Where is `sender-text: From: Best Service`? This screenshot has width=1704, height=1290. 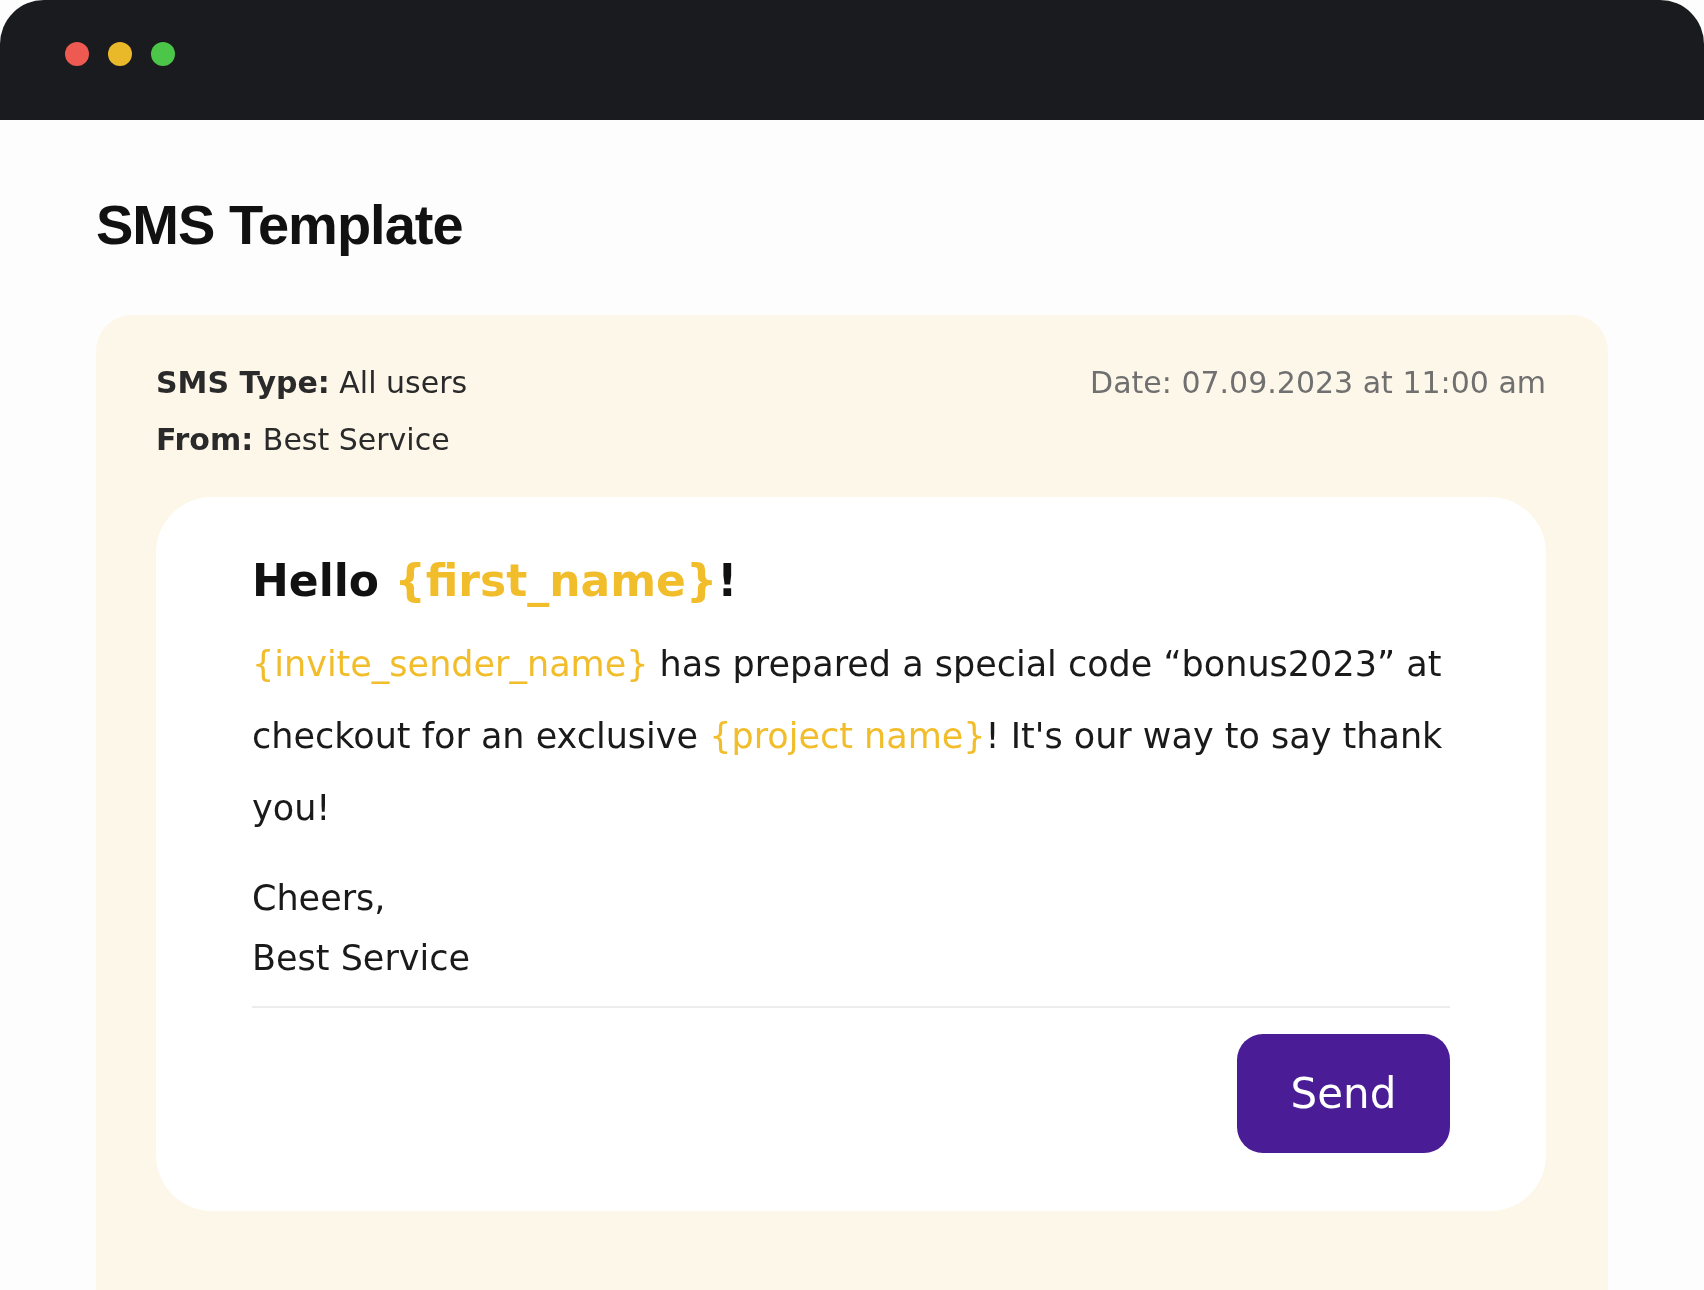
sender-text: From: Best Service is located at coordinates (303, 439).